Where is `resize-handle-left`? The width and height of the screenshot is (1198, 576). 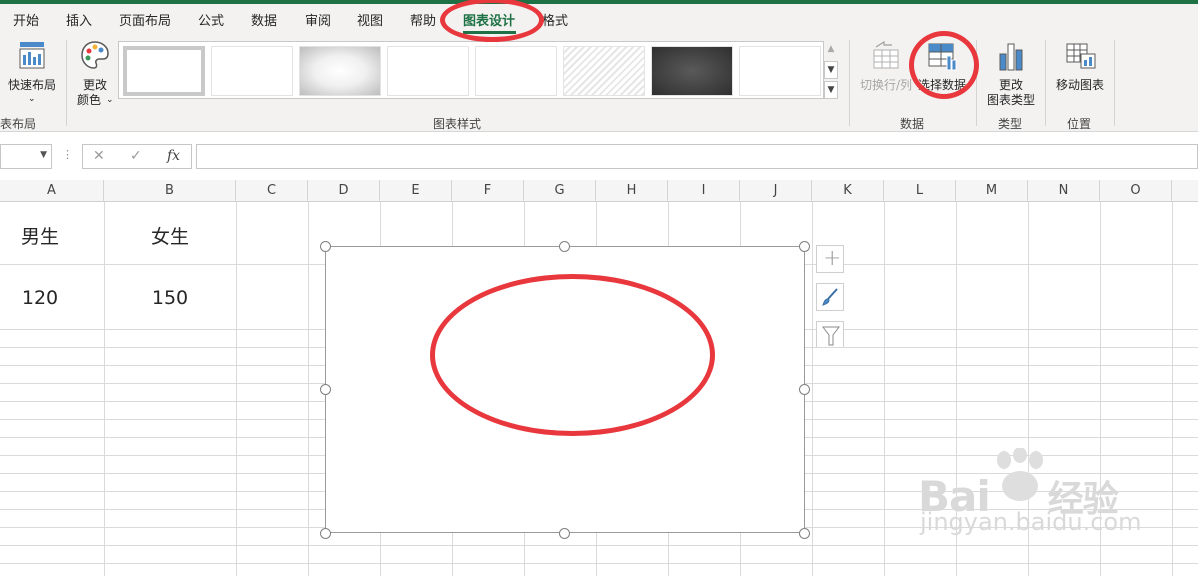 resize-handle-left is located at coordinates (325, 389).